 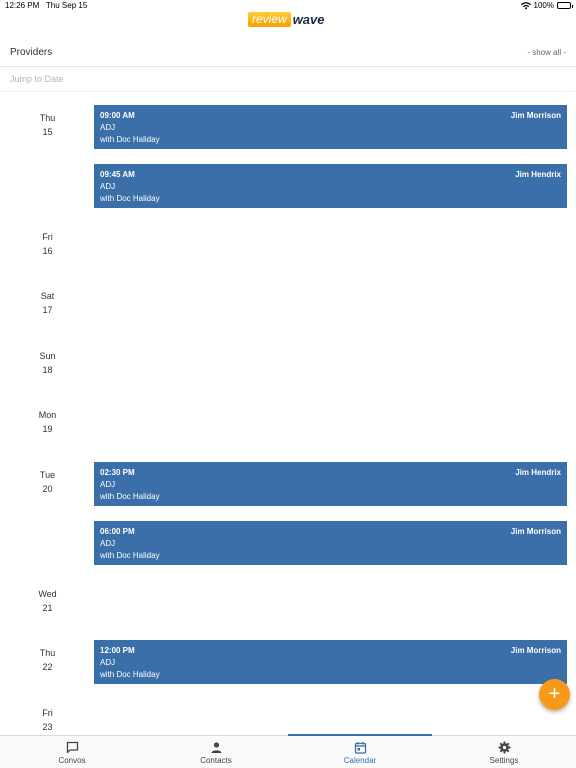 I want to click on add-appointment-button: +, so click(x=554, y=694).